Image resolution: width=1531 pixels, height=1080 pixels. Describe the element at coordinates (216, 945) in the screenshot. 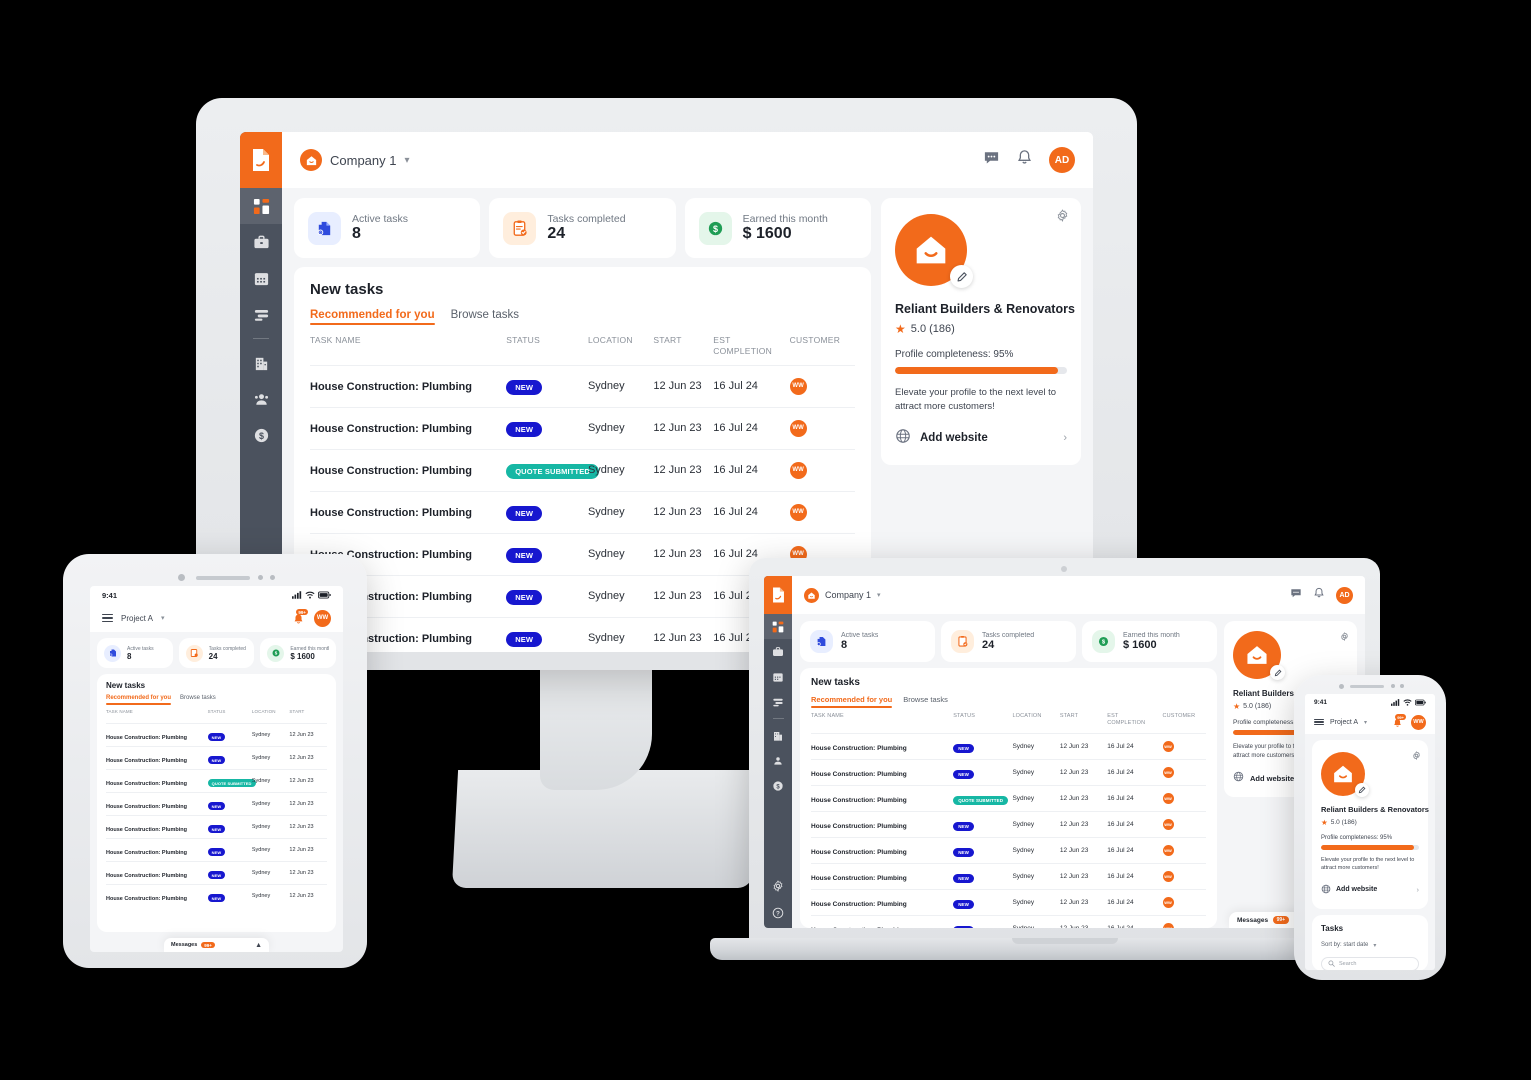

I see `messages-bar: Messages 99+ ▲` at that location.